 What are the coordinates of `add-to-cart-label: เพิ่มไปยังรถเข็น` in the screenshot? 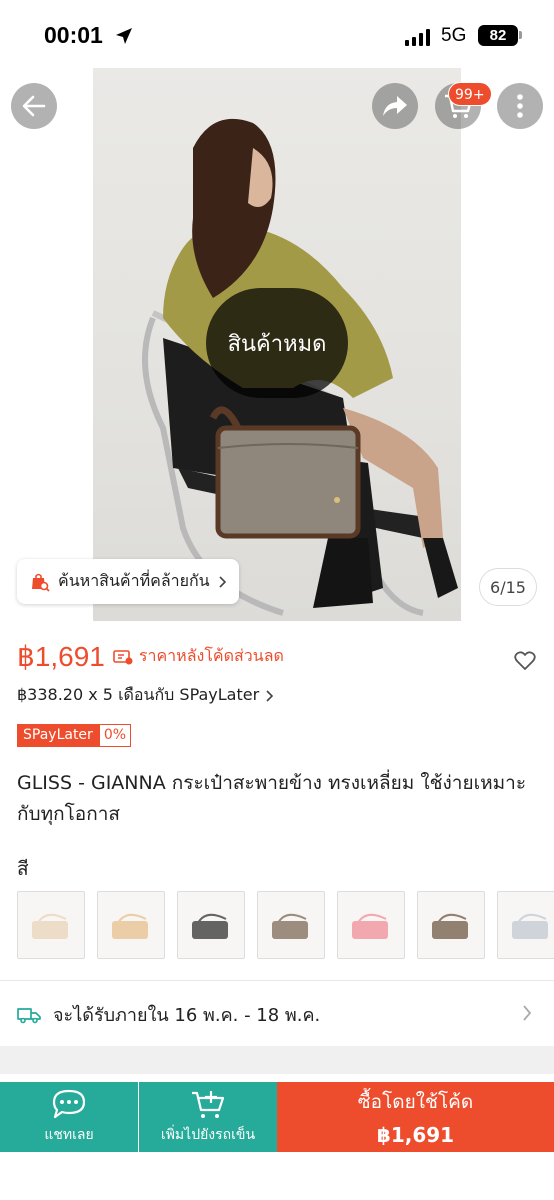 It's located at (208, 1135).